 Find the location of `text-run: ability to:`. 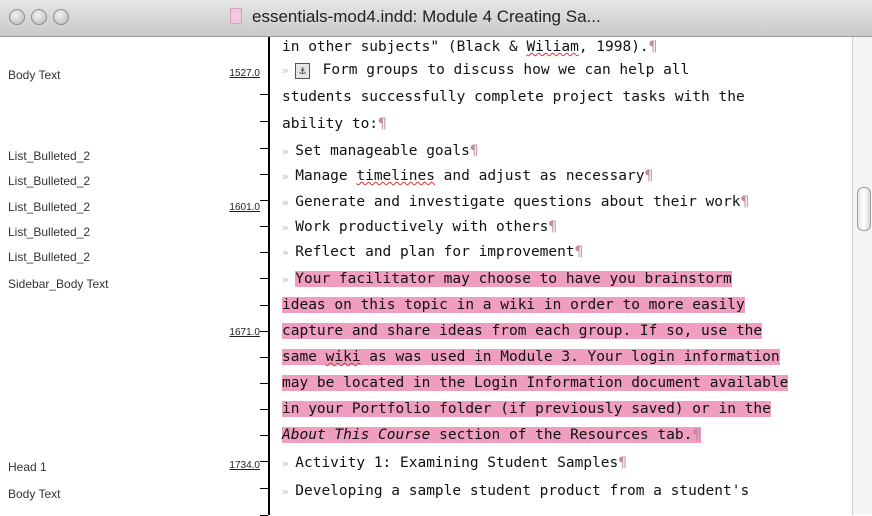

text-run: ability to: is located at coordinates (330, 124).